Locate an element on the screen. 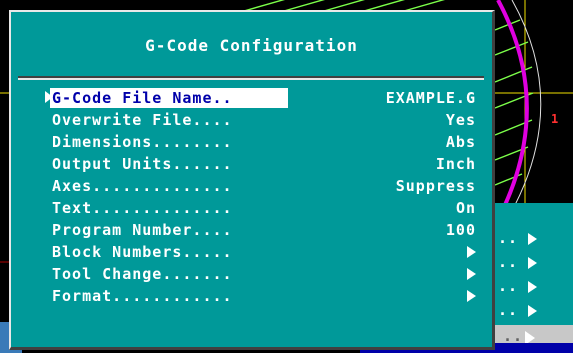  menu-item-axes: Axes.............. Suppress is located at coordinates (261, 186).